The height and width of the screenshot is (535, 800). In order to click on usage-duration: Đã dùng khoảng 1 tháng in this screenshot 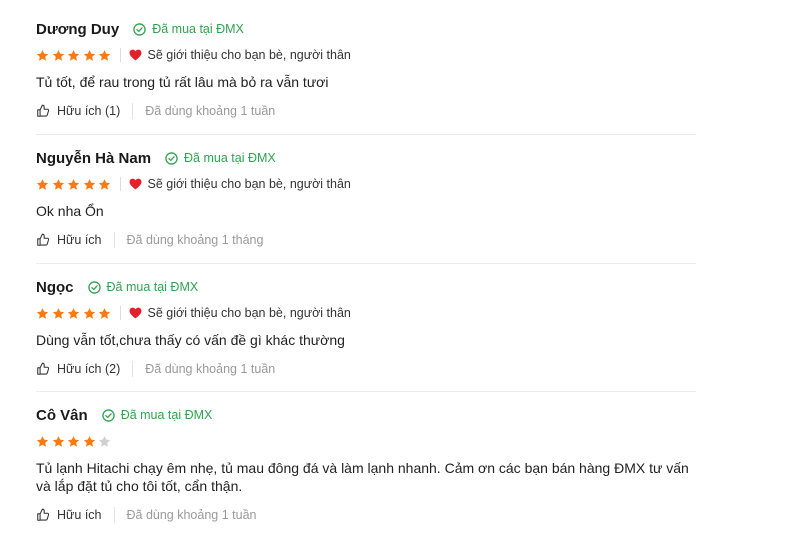, I will do `click(195, 240)`.